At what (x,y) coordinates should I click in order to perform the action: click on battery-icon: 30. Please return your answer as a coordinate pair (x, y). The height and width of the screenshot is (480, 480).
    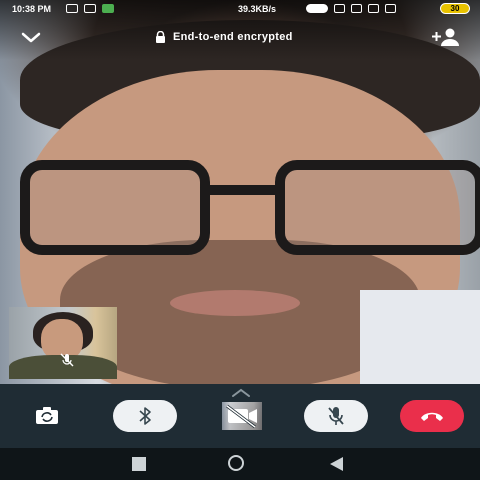
    Looking at the image, I should click on (455, 8).